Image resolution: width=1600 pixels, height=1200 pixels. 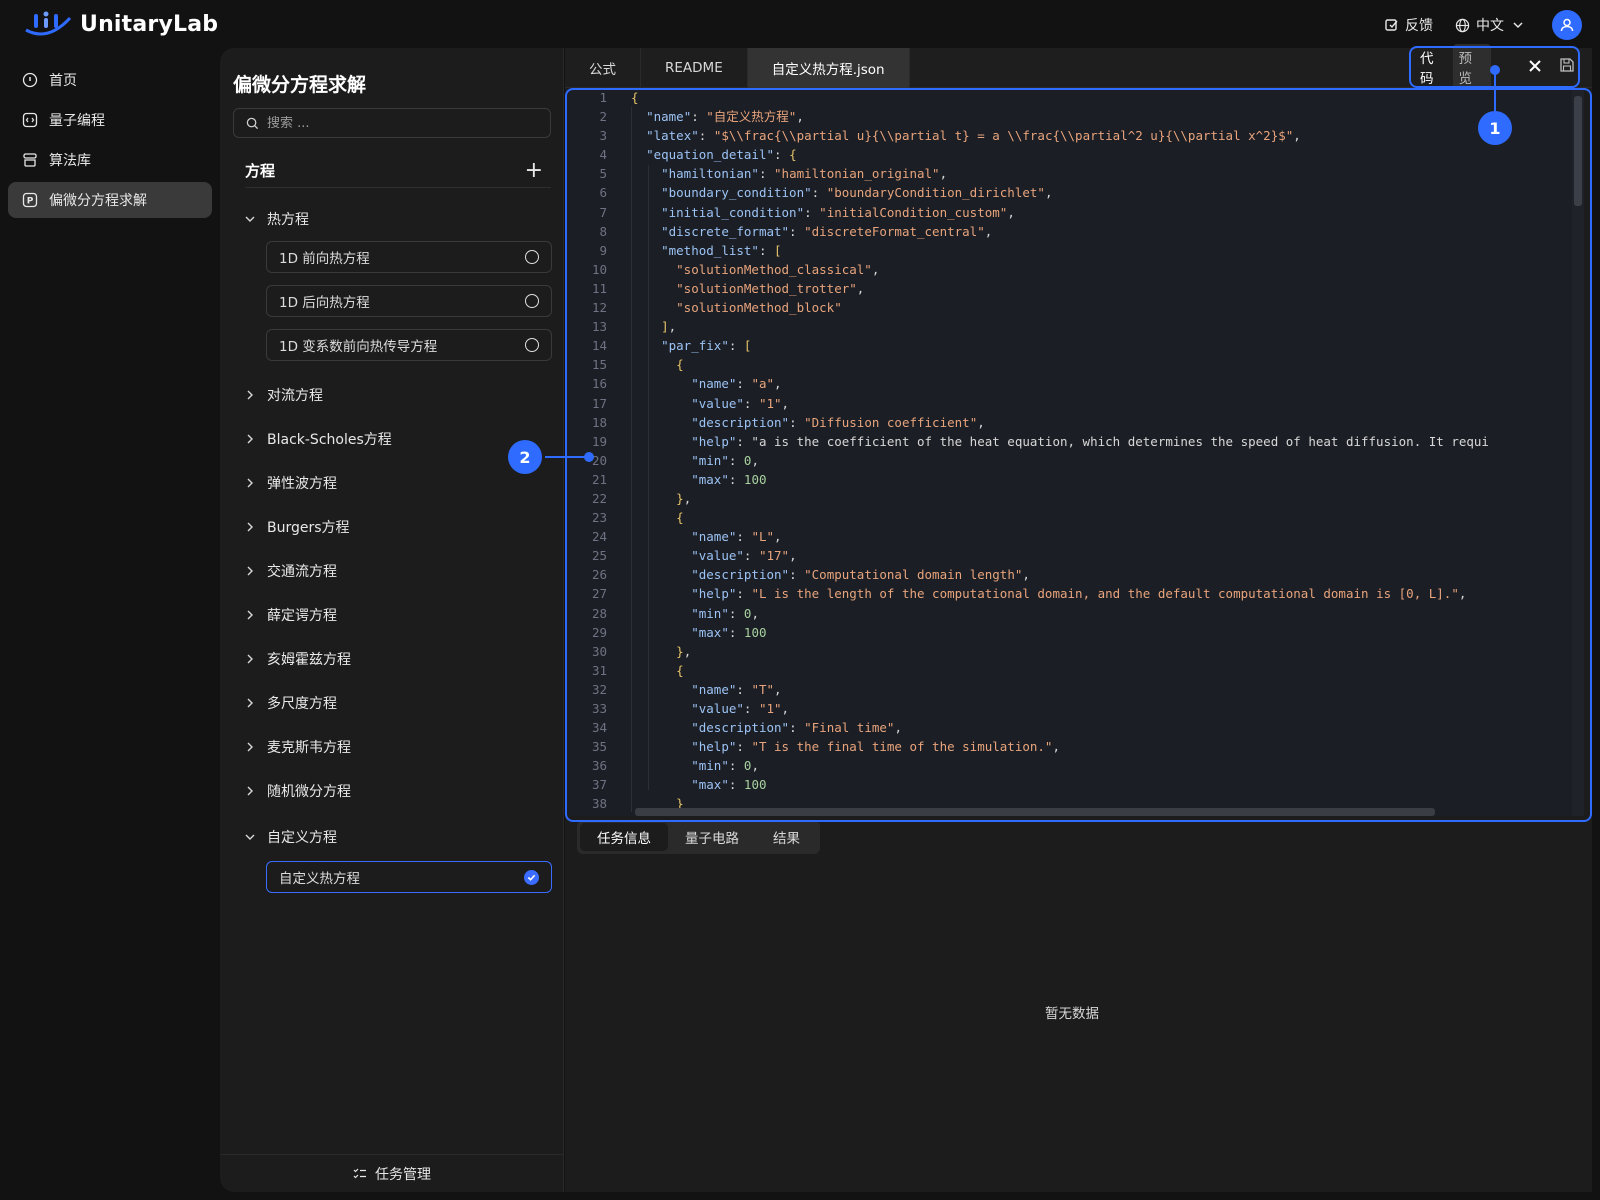 What do you see at coordinates (1492, 25) in the screenshot?
I see `language-selector: 中文` at bounding box center [1492, 25].